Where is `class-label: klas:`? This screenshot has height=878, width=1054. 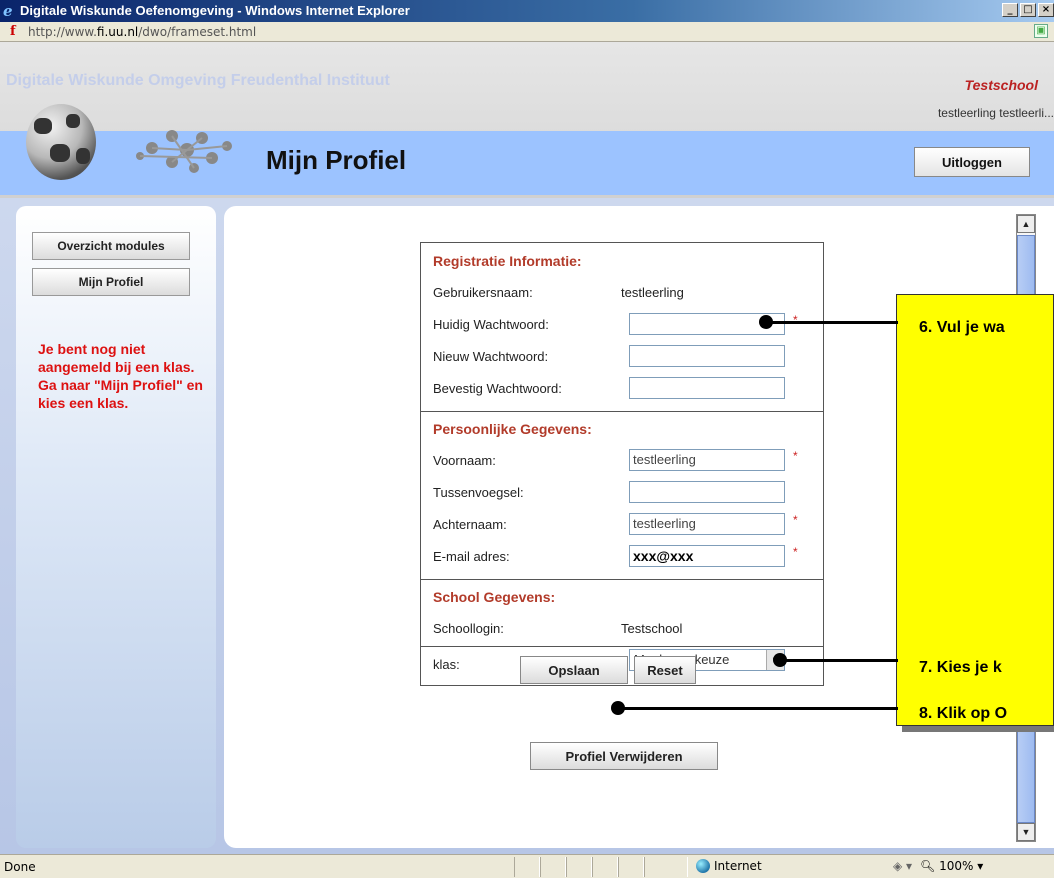 class-label: klas: is located at coordinates (446, 664).